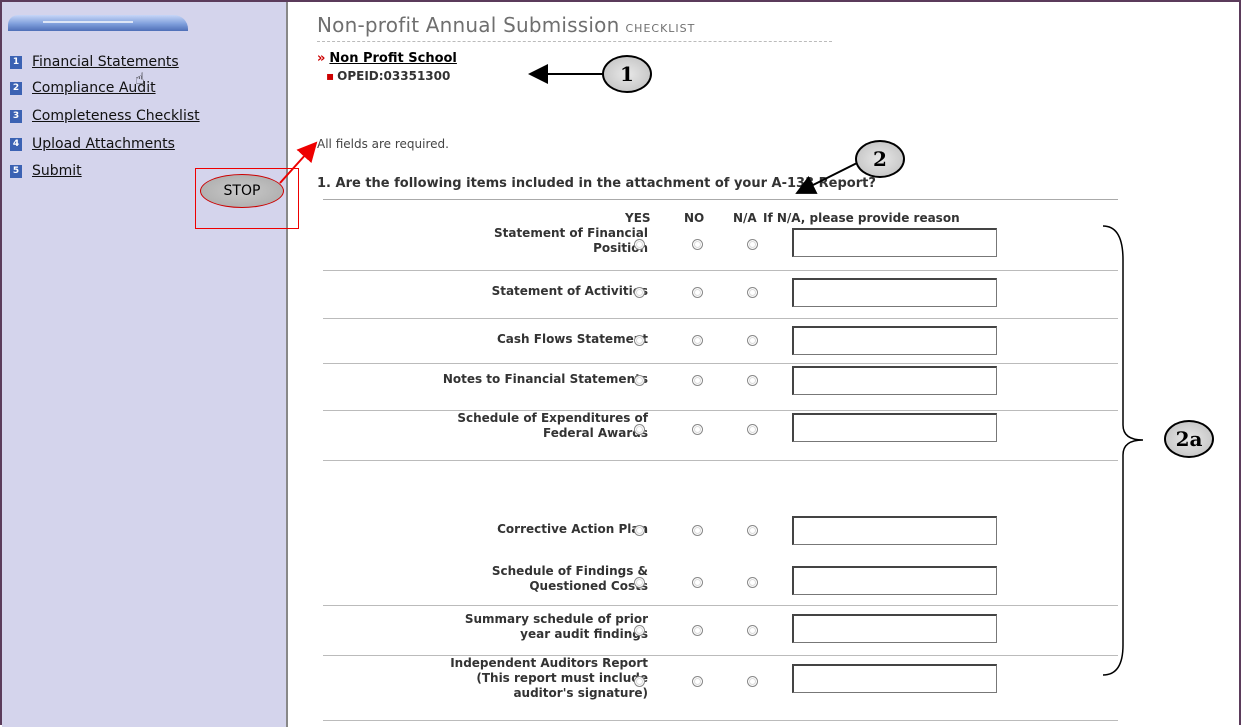  I want to click on callout-2-arrow, so click(826, 178).